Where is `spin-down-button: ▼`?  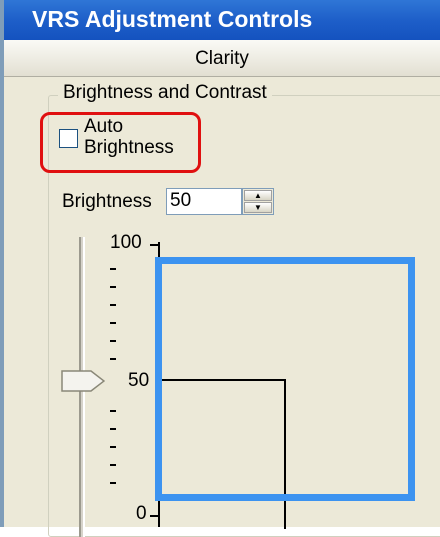 spin-down-button: ▼ is located at coordinates (258, 207).